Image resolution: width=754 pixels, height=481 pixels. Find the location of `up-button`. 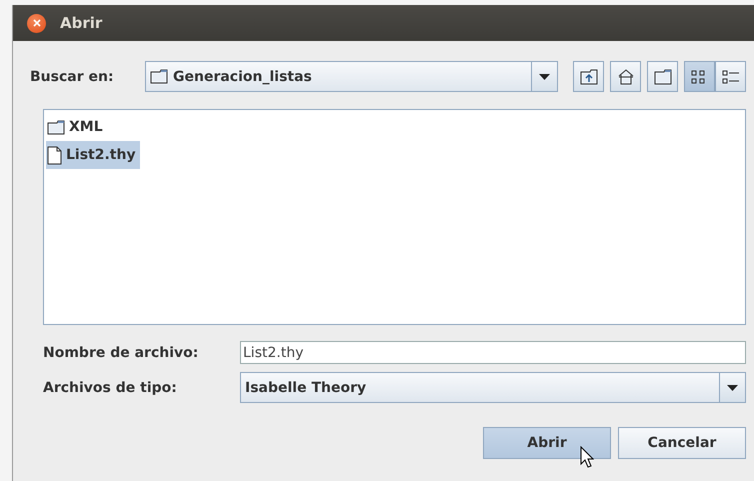

up-button is located at coordinates (588, 76).